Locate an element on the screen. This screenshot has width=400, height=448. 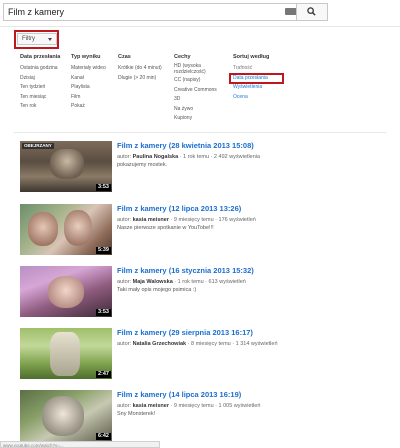
filter-header: Sortuj według is located at coordinates (251, 57).